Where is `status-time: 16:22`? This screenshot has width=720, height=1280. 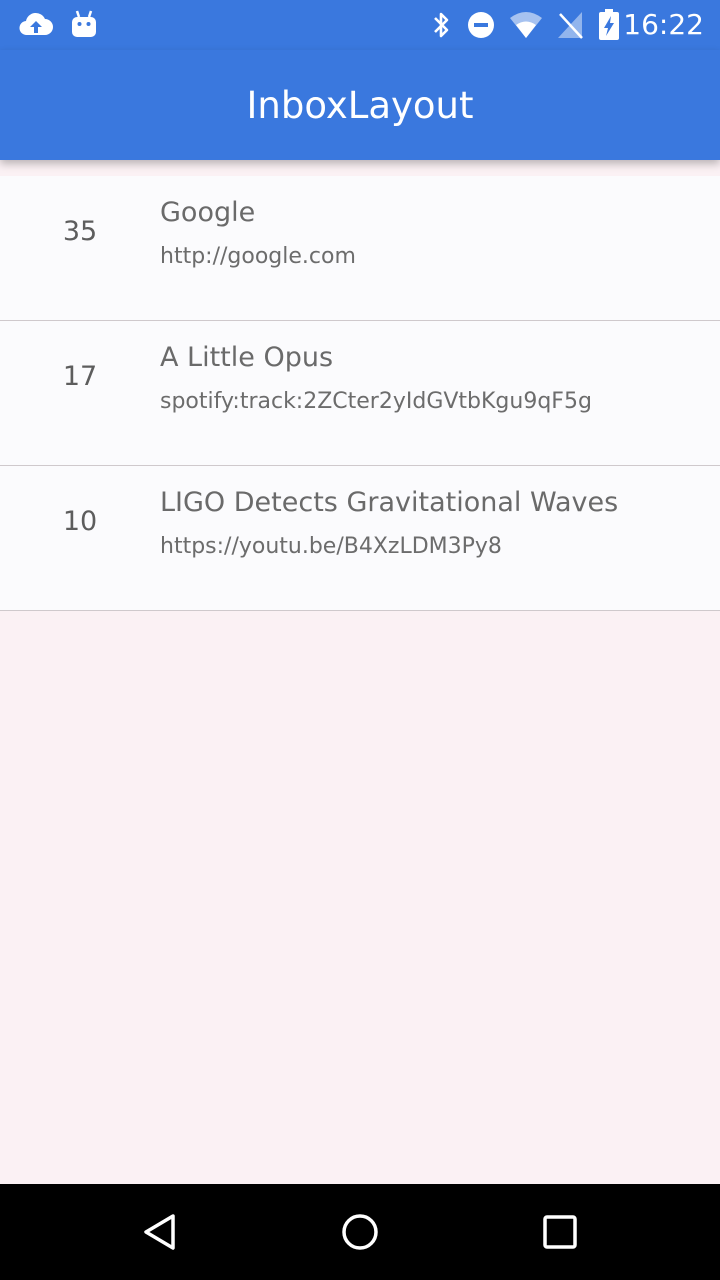 status-time: 16:22 is located at coordinates (663, 24).